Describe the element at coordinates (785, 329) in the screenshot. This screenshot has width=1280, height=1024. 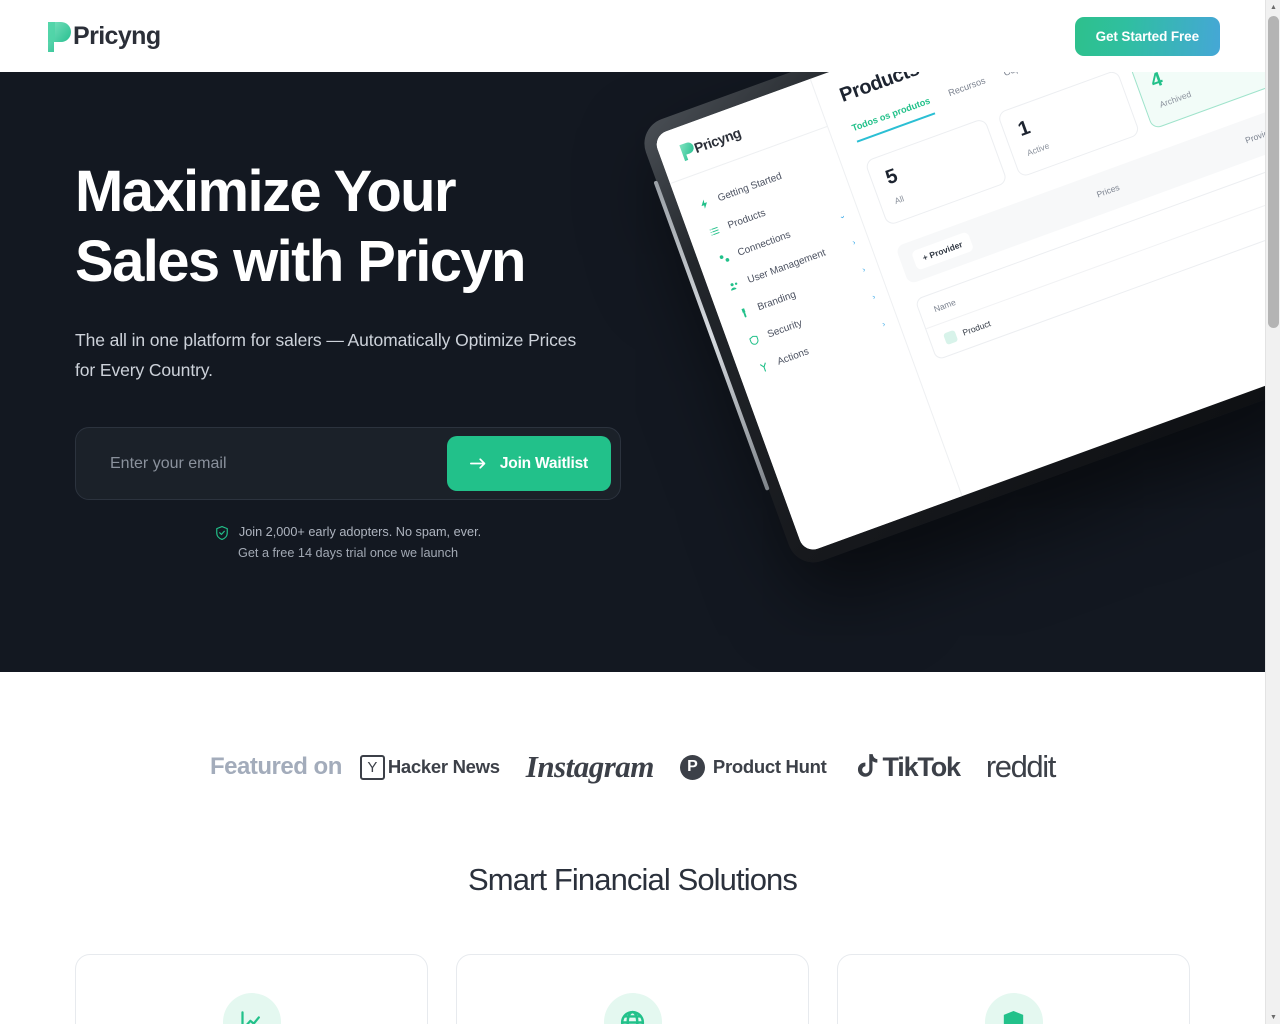
I see `sidebar-item-label: Security` at that location.